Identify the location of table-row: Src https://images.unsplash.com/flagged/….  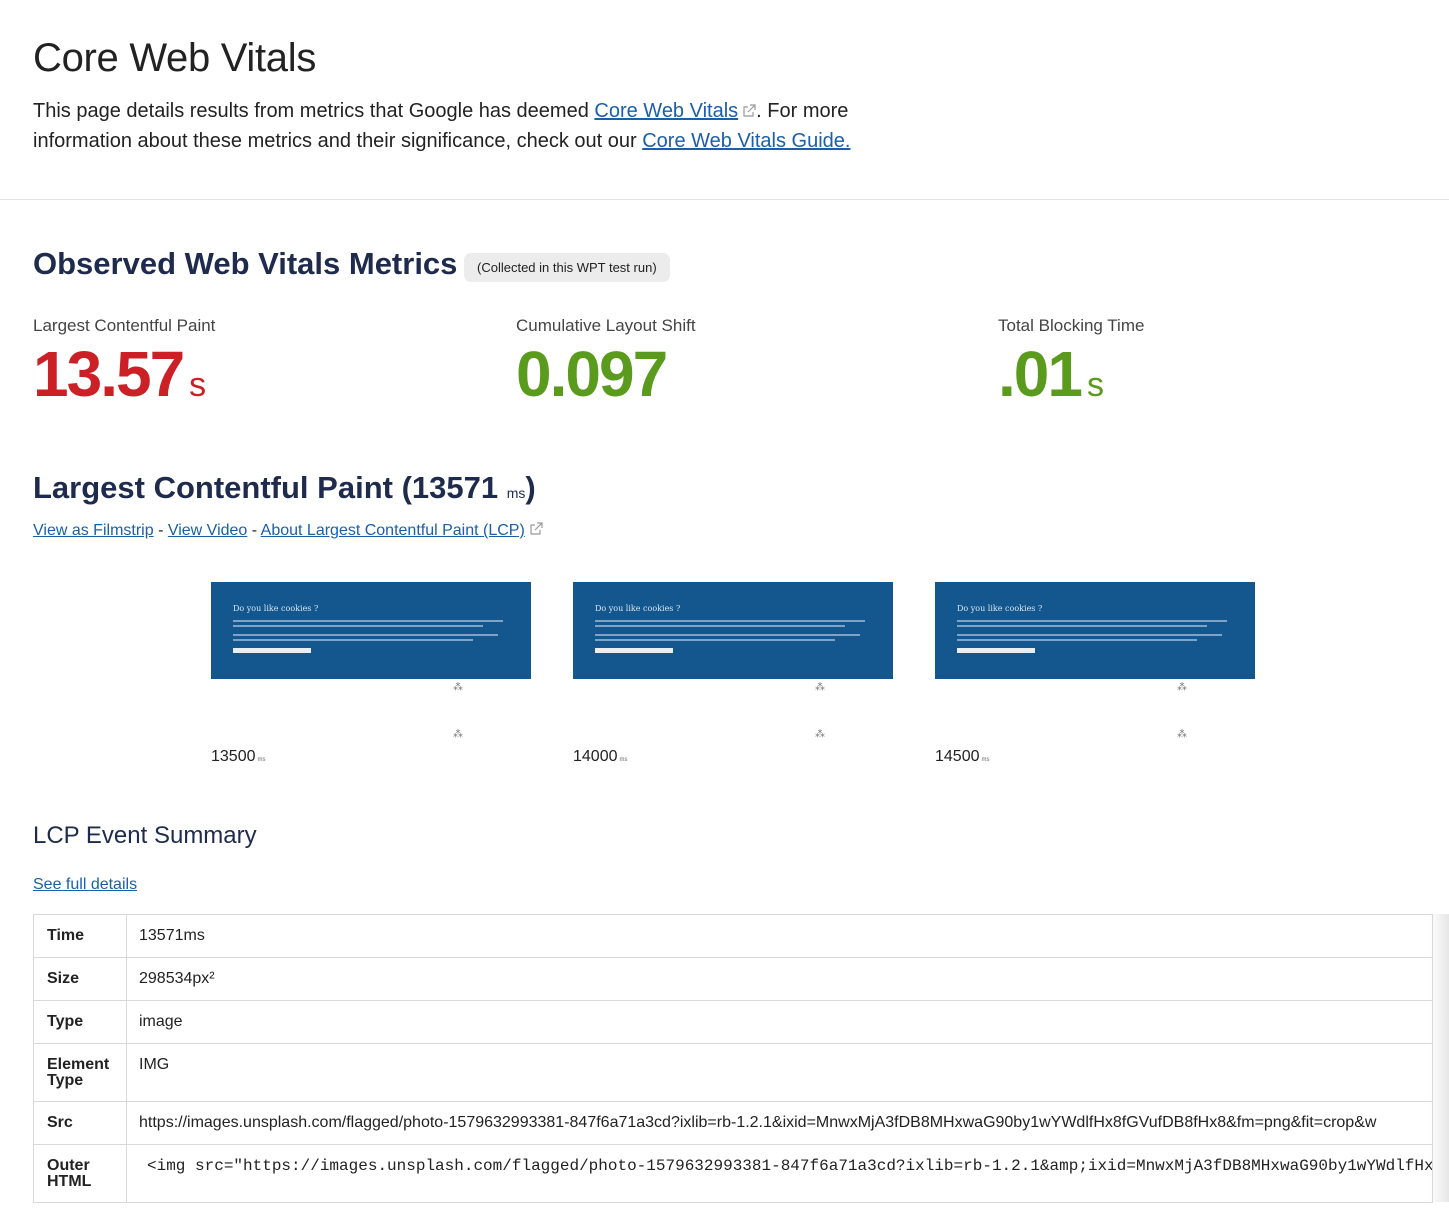
(733, 1123).